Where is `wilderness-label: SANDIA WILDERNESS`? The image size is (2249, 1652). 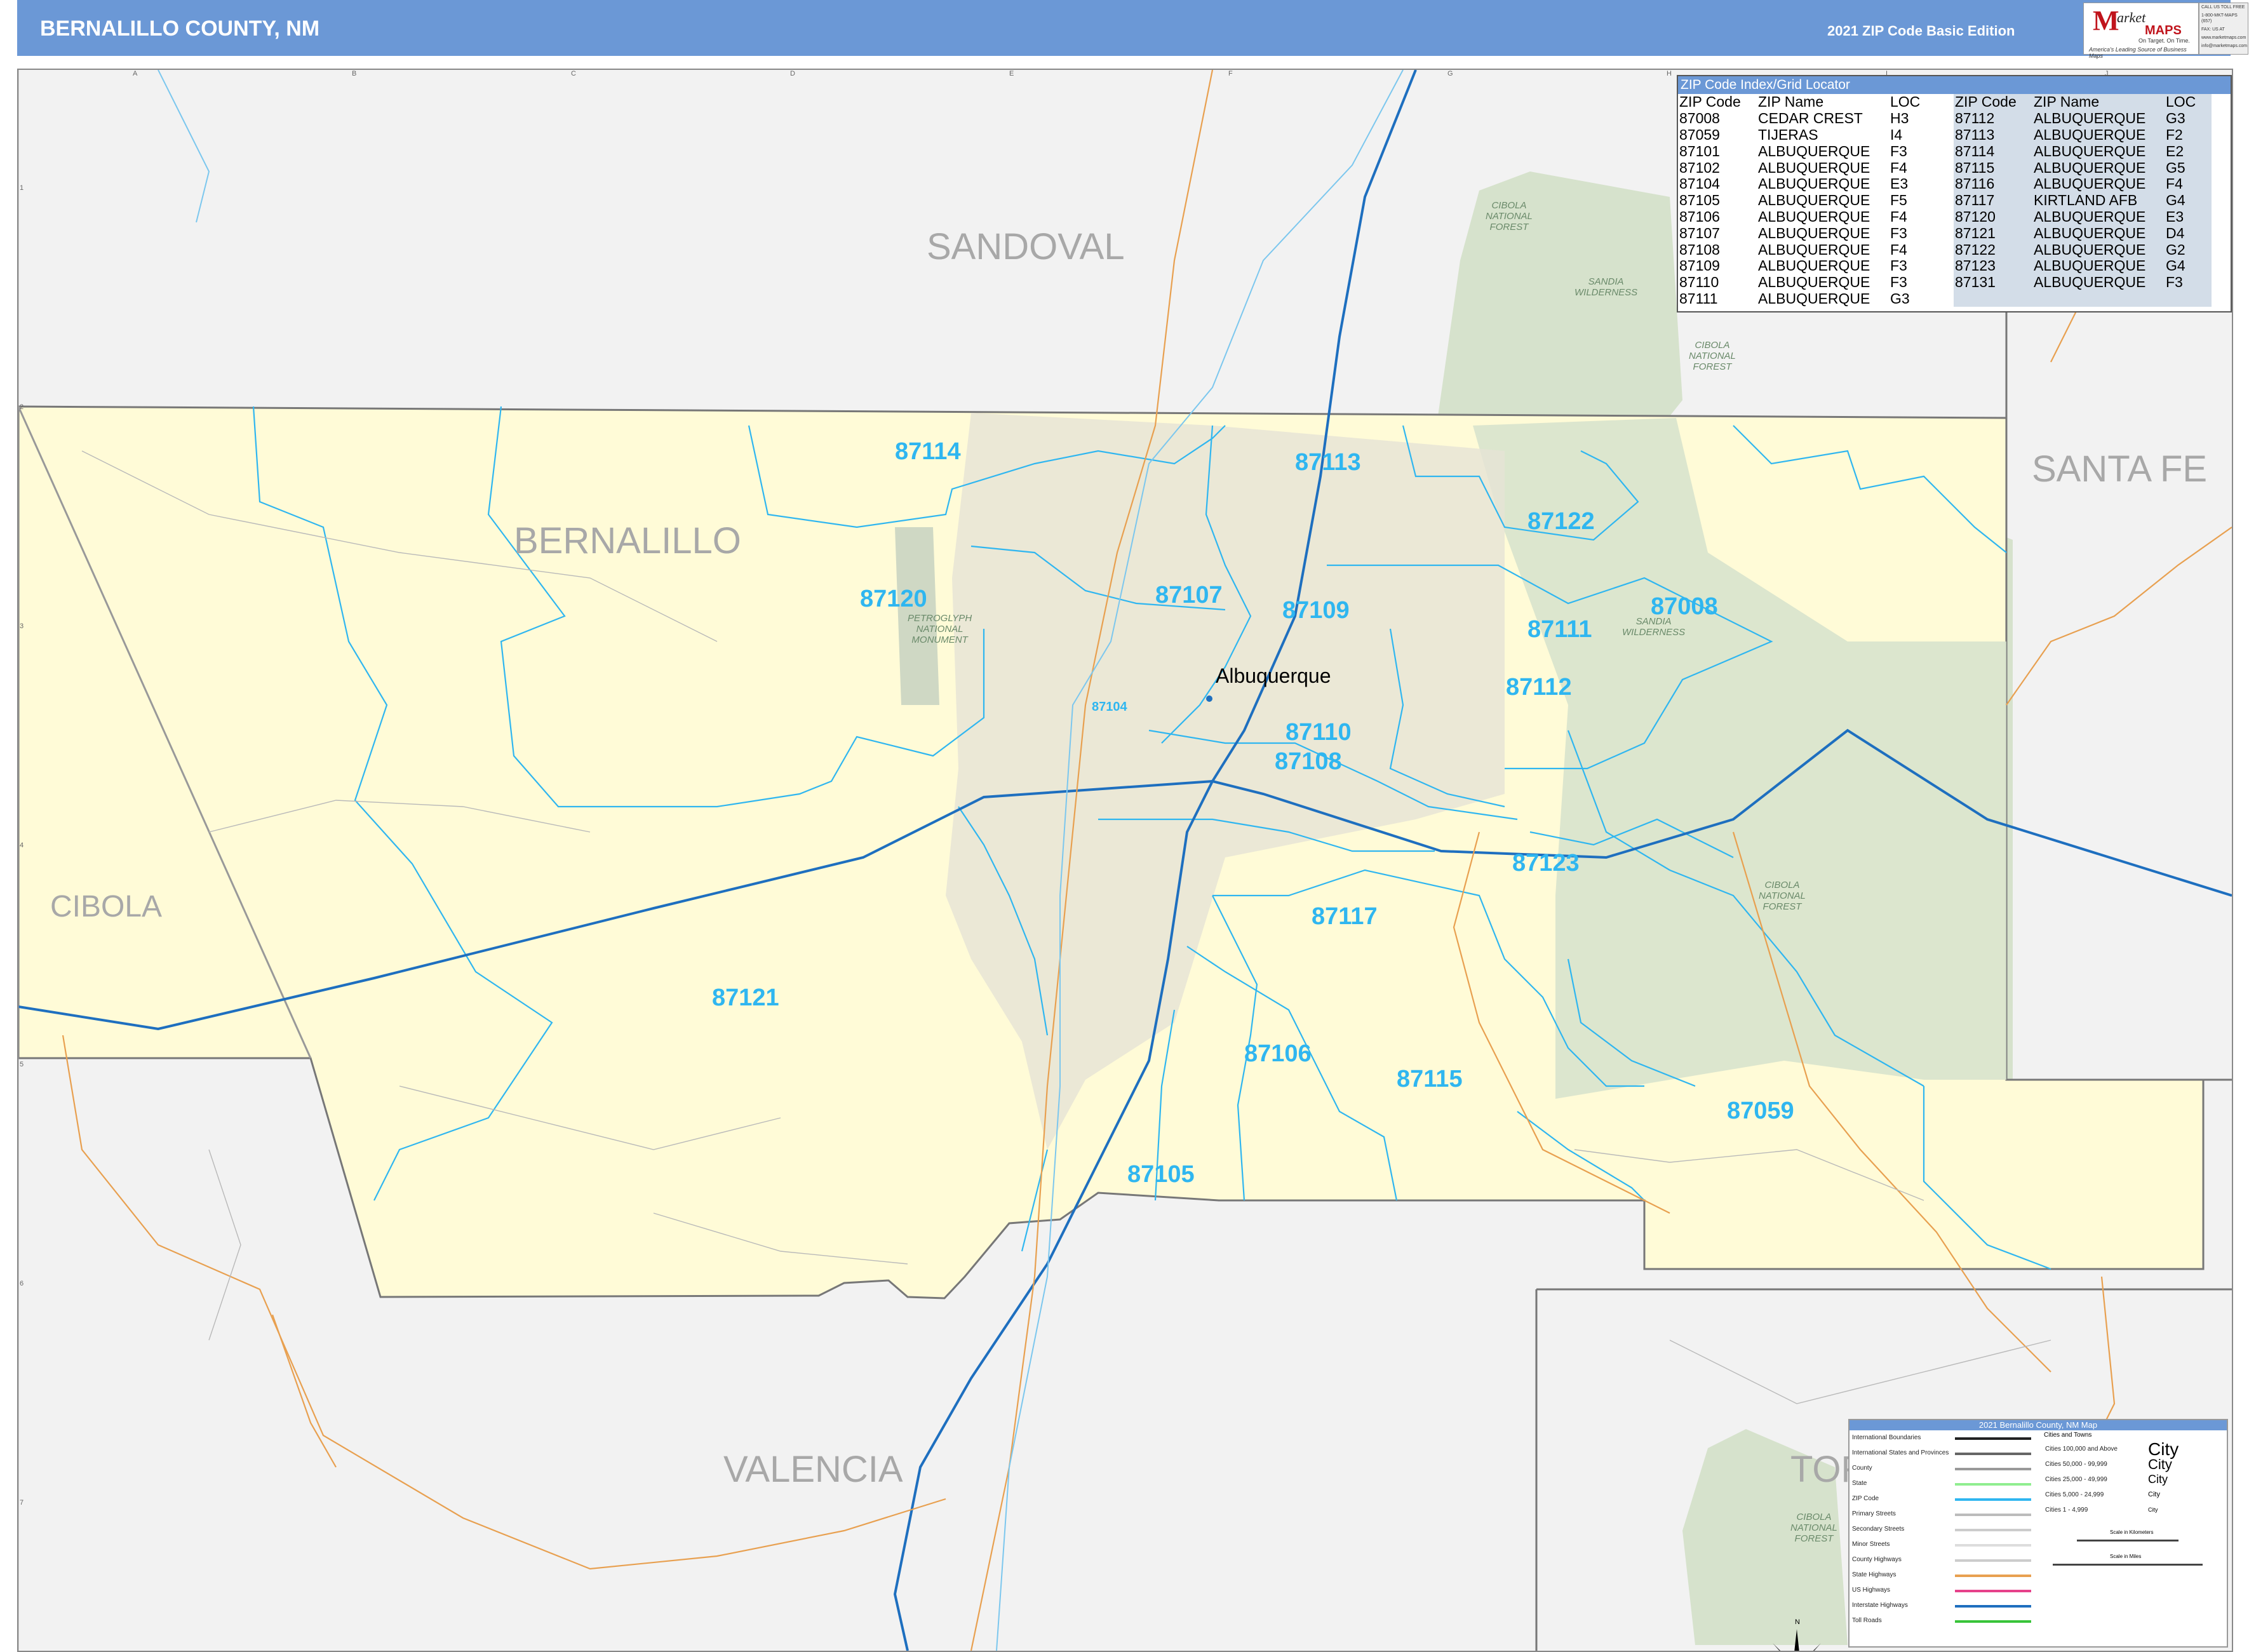 wilderness-label: SANDIA WILDERNESS is located at coordinates (1606, 287).